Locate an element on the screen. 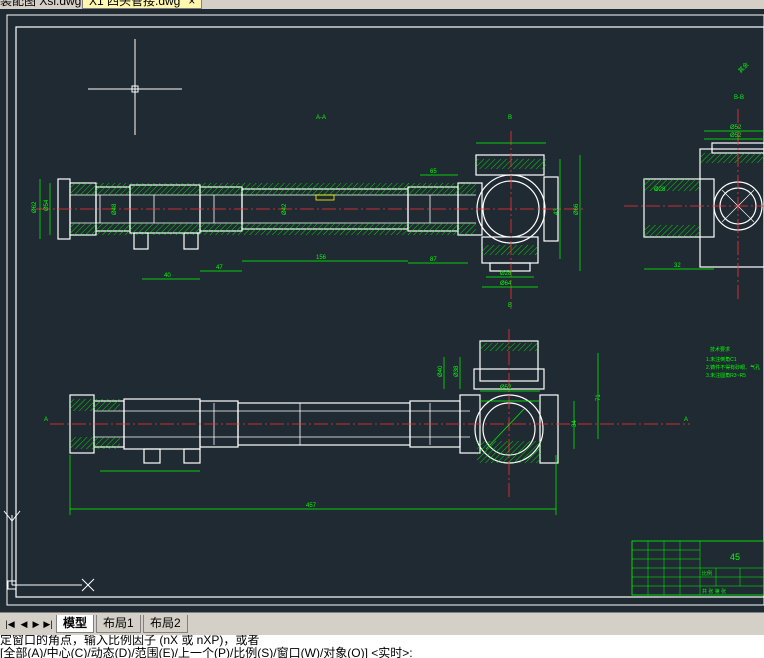 This screenshot has width=764, height=658. technical-notes: 技术要求 1.未注倒角C1 2.铸件不得有砂眼、气孔 3.未注圆角R3~R5 is located at coordinates (733, 362).